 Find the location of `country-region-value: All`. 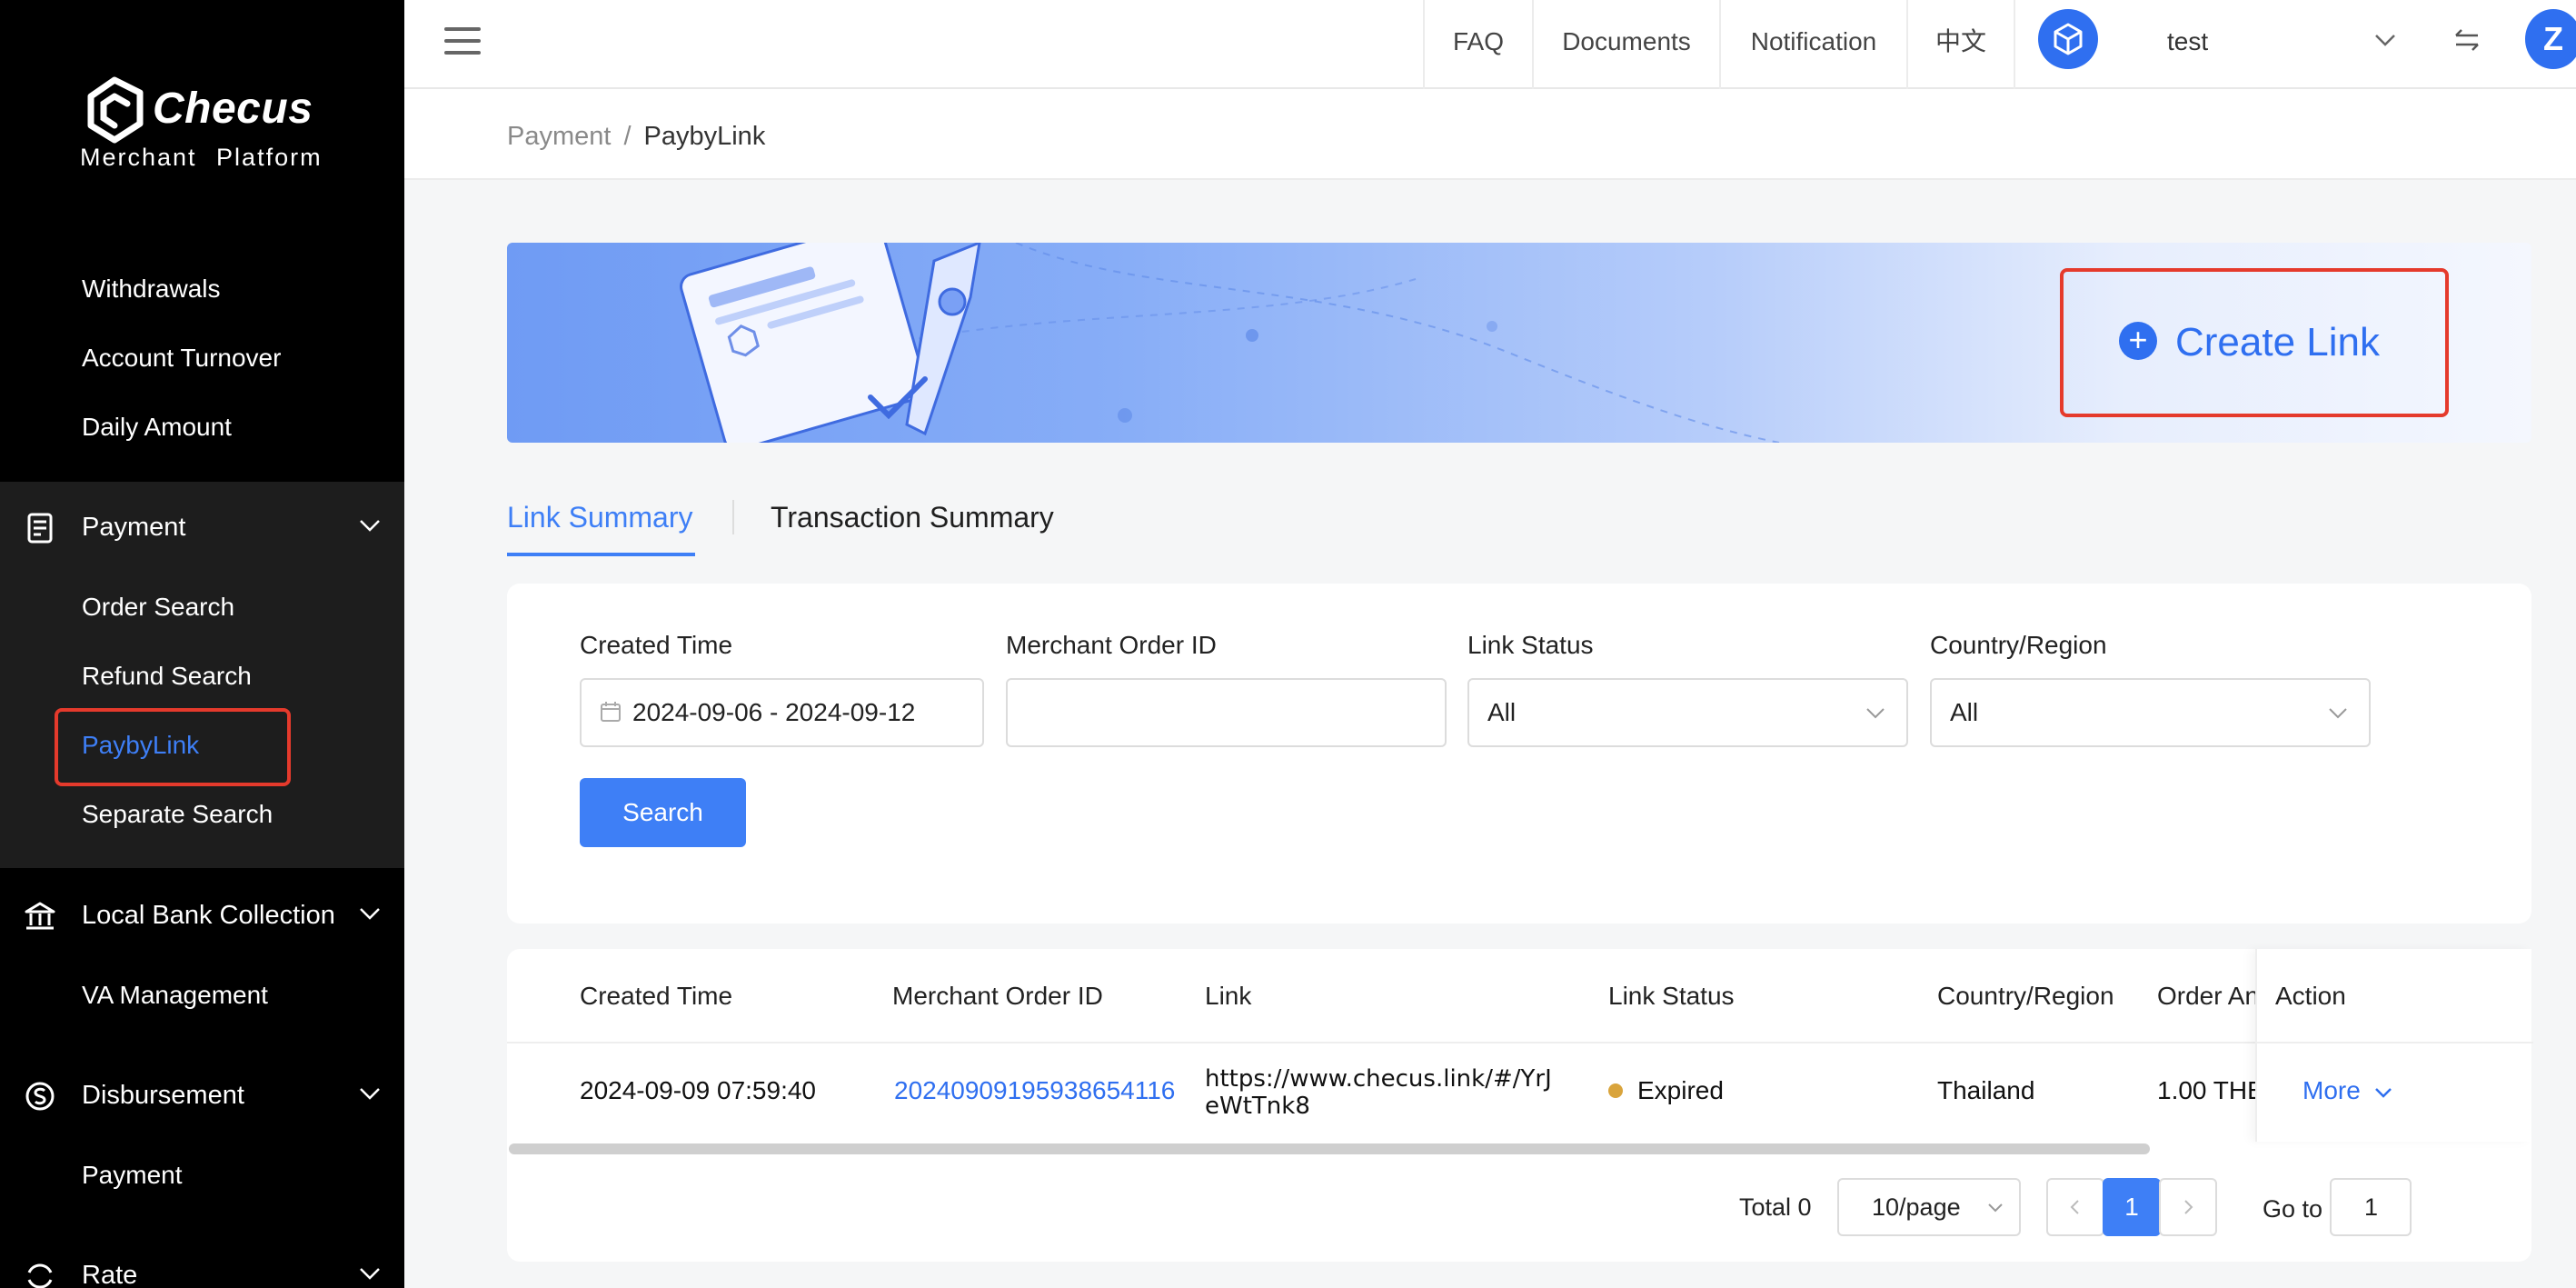

country-region-value: All is located at coordinates (1965, 712).